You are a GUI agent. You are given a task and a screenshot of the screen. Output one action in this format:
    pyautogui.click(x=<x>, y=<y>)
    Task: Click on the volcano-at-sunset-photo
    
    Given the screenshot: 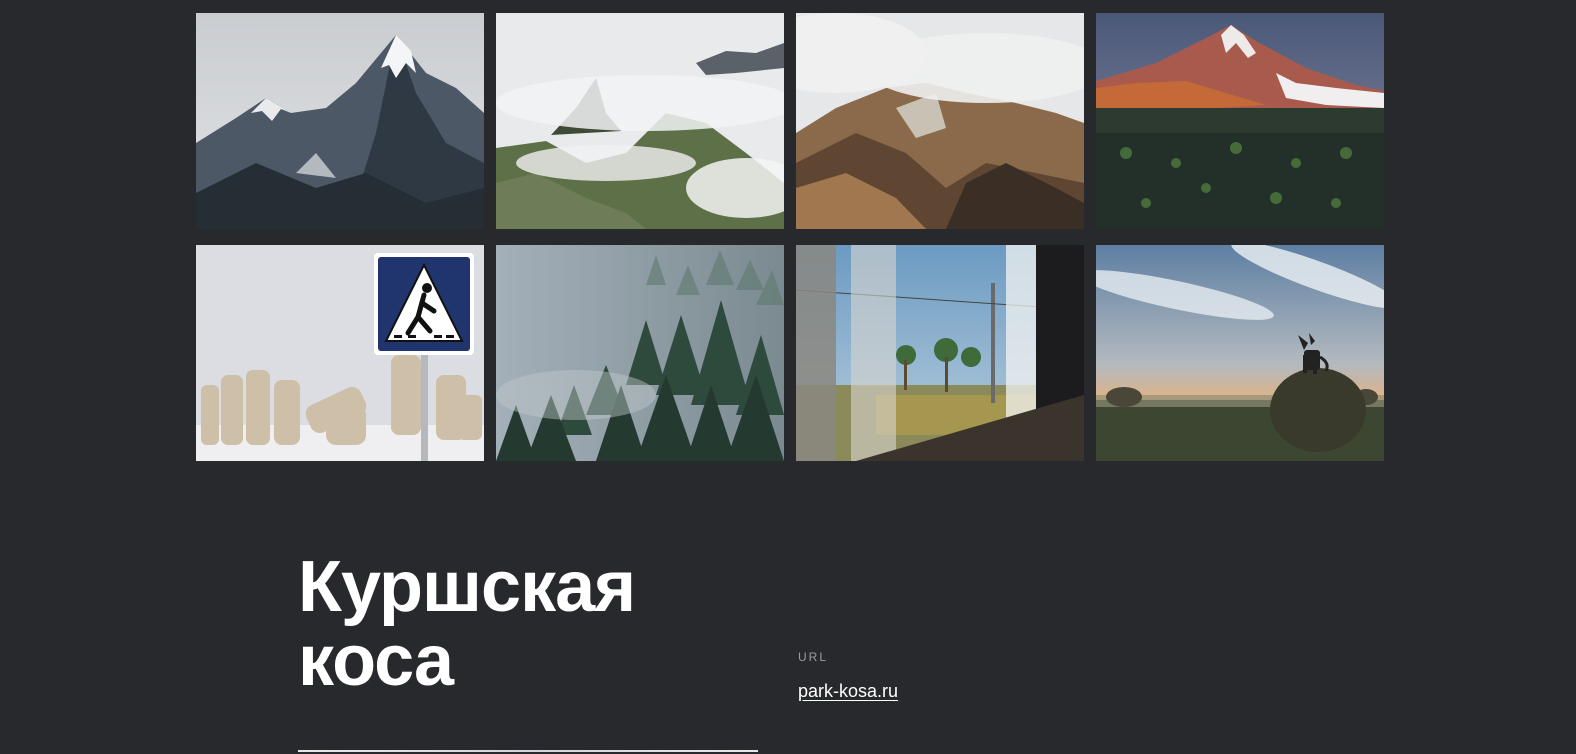 What is the action you would take?
    pyautogui.click(x=1240, y=121)
    